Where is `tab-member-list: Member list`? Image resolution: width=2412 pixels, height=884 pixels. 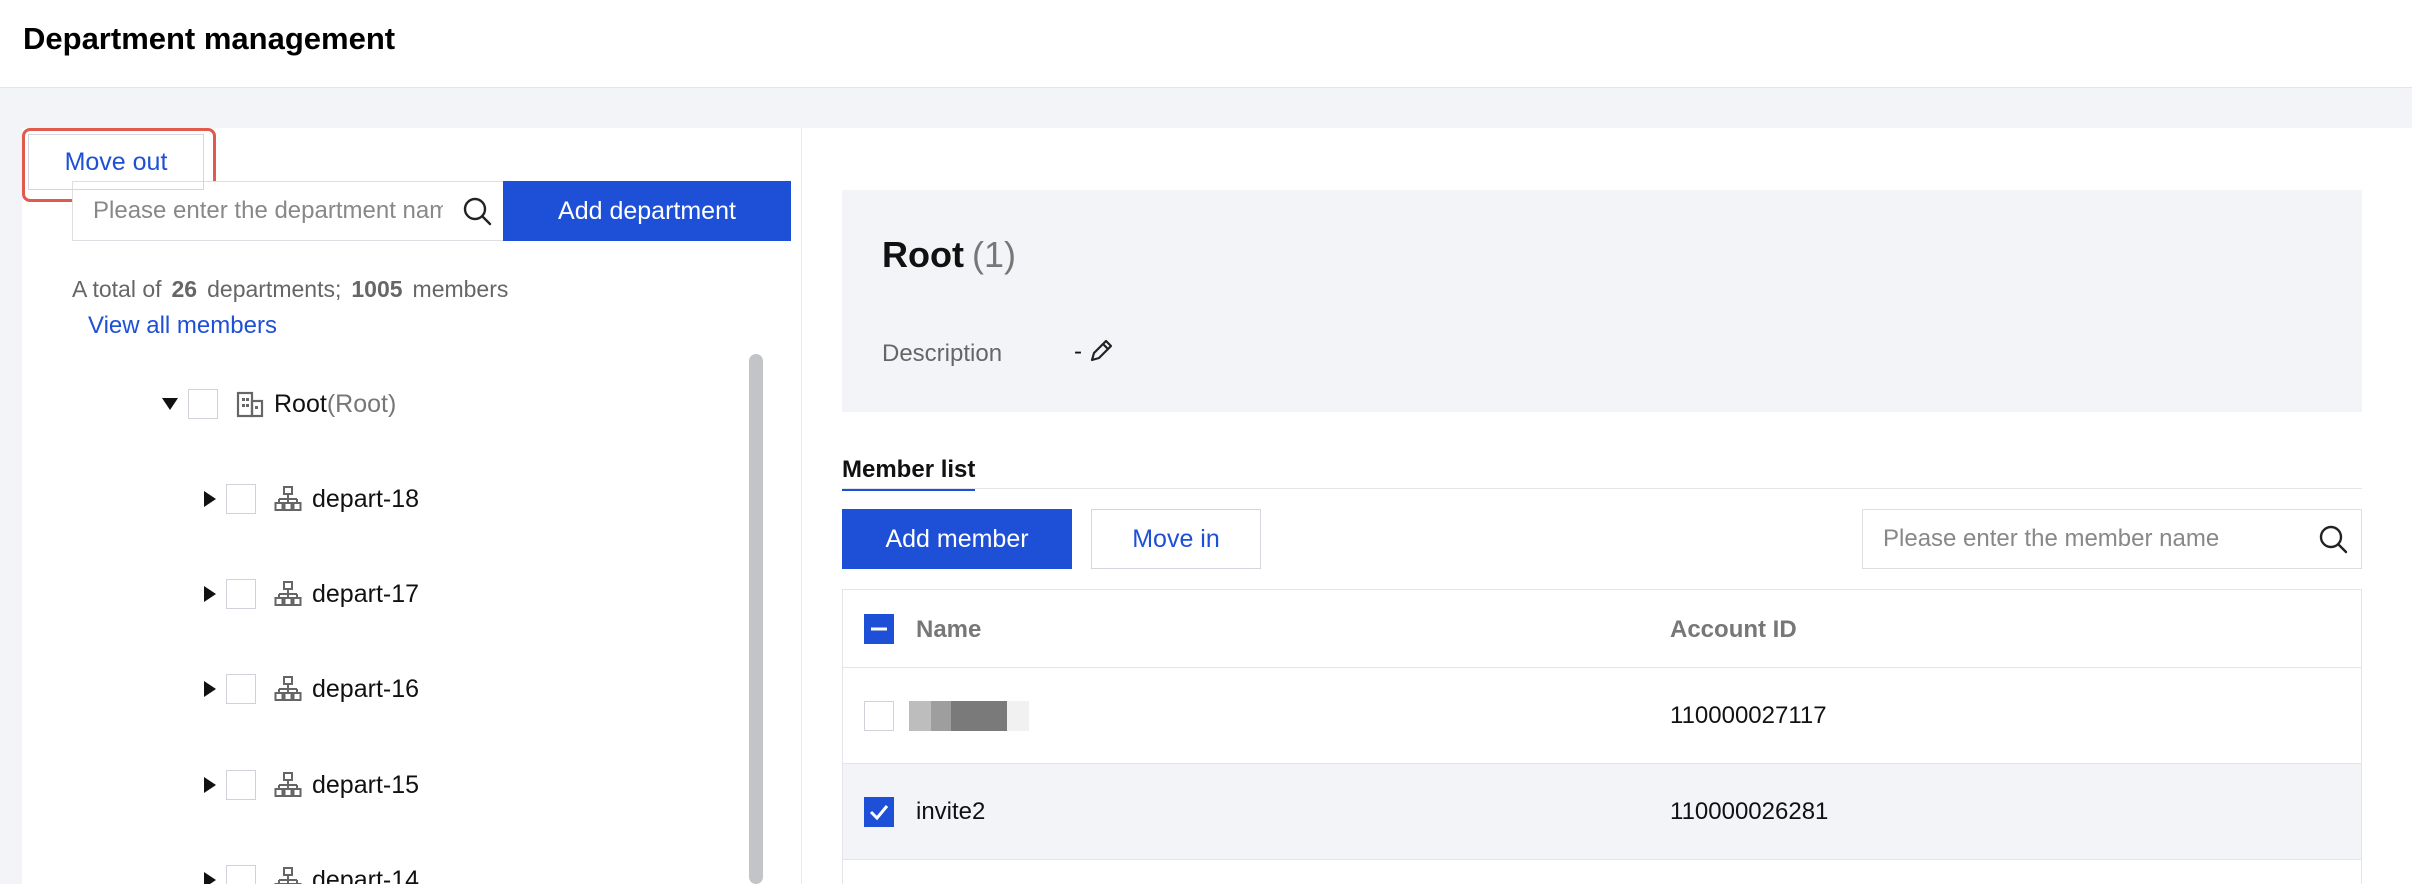
tab-member-list: Member list is located at coordinates (909, 473).